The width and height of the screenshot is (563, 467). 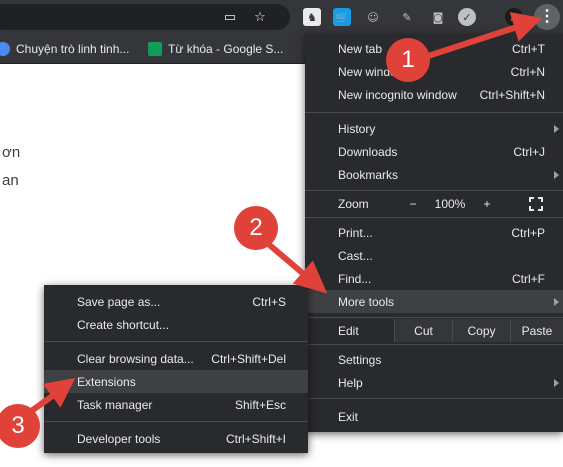 I want to click on arrow-2-line, so click(x=286, y=259).